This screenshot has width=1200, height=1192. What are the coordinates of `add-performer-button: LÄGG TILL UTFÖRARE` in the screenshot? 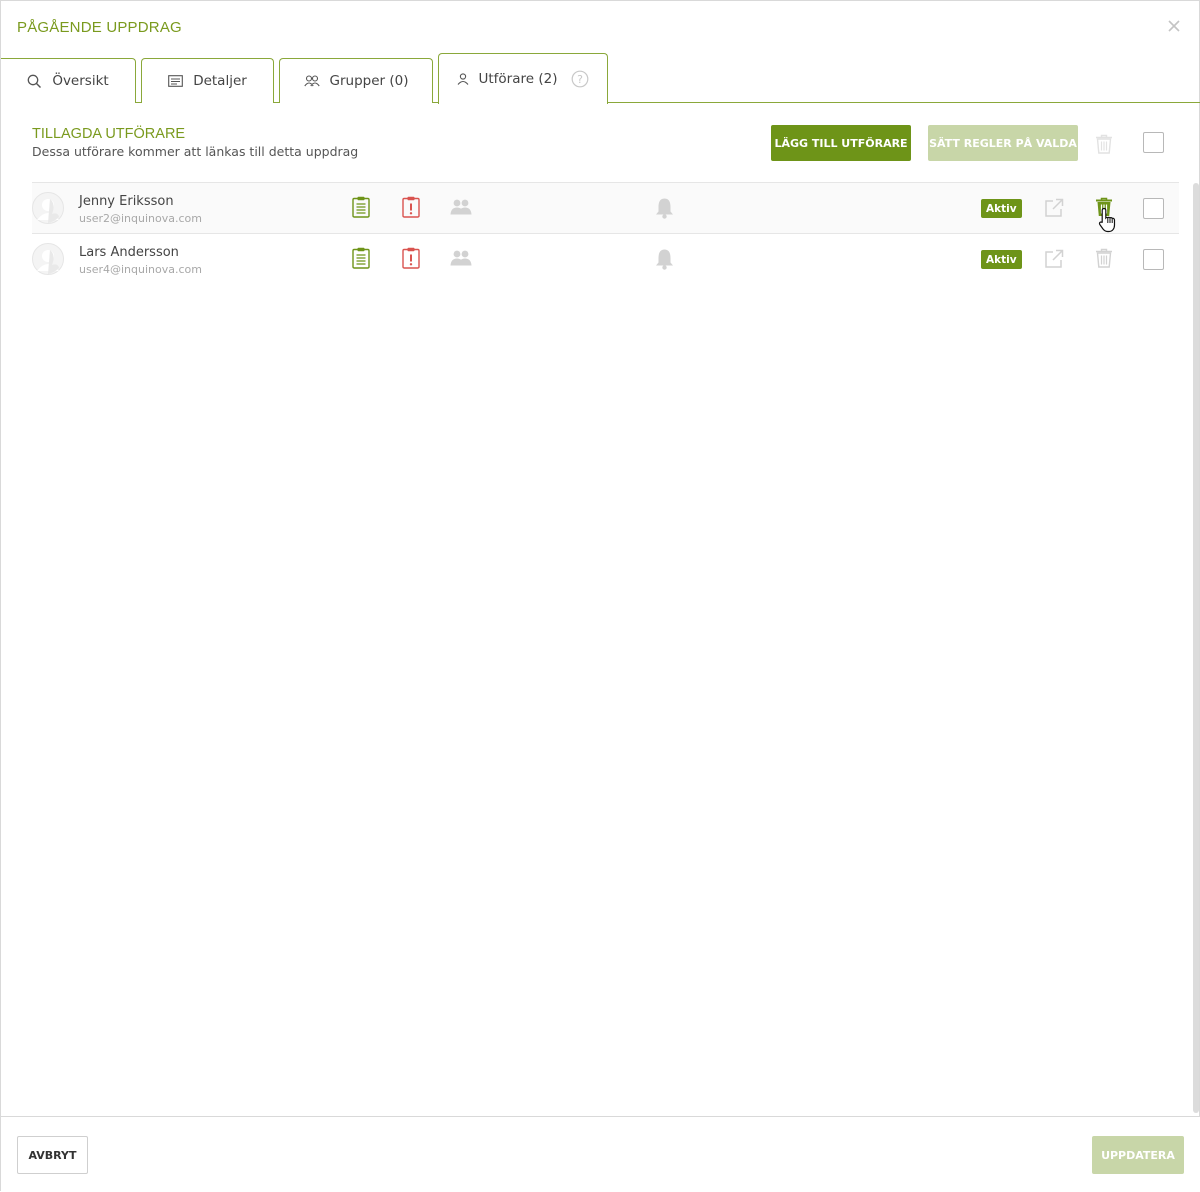 It's located at (841, 143).